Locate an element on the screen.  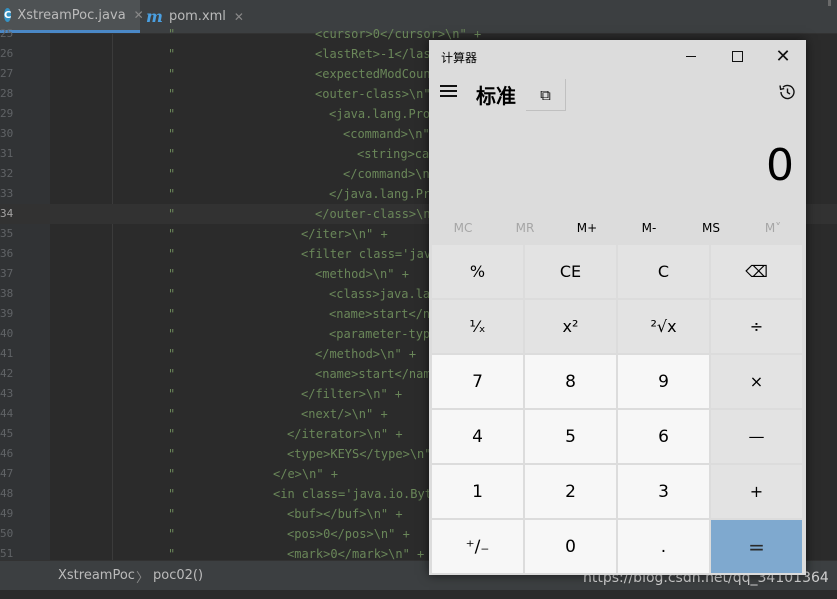
minimize-button is located at coordinates (691, 56).